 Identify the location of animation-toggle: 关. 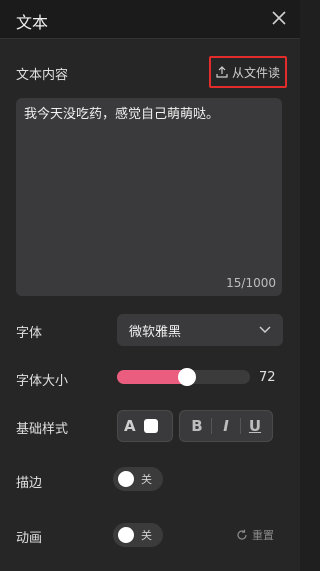
(138, 535).